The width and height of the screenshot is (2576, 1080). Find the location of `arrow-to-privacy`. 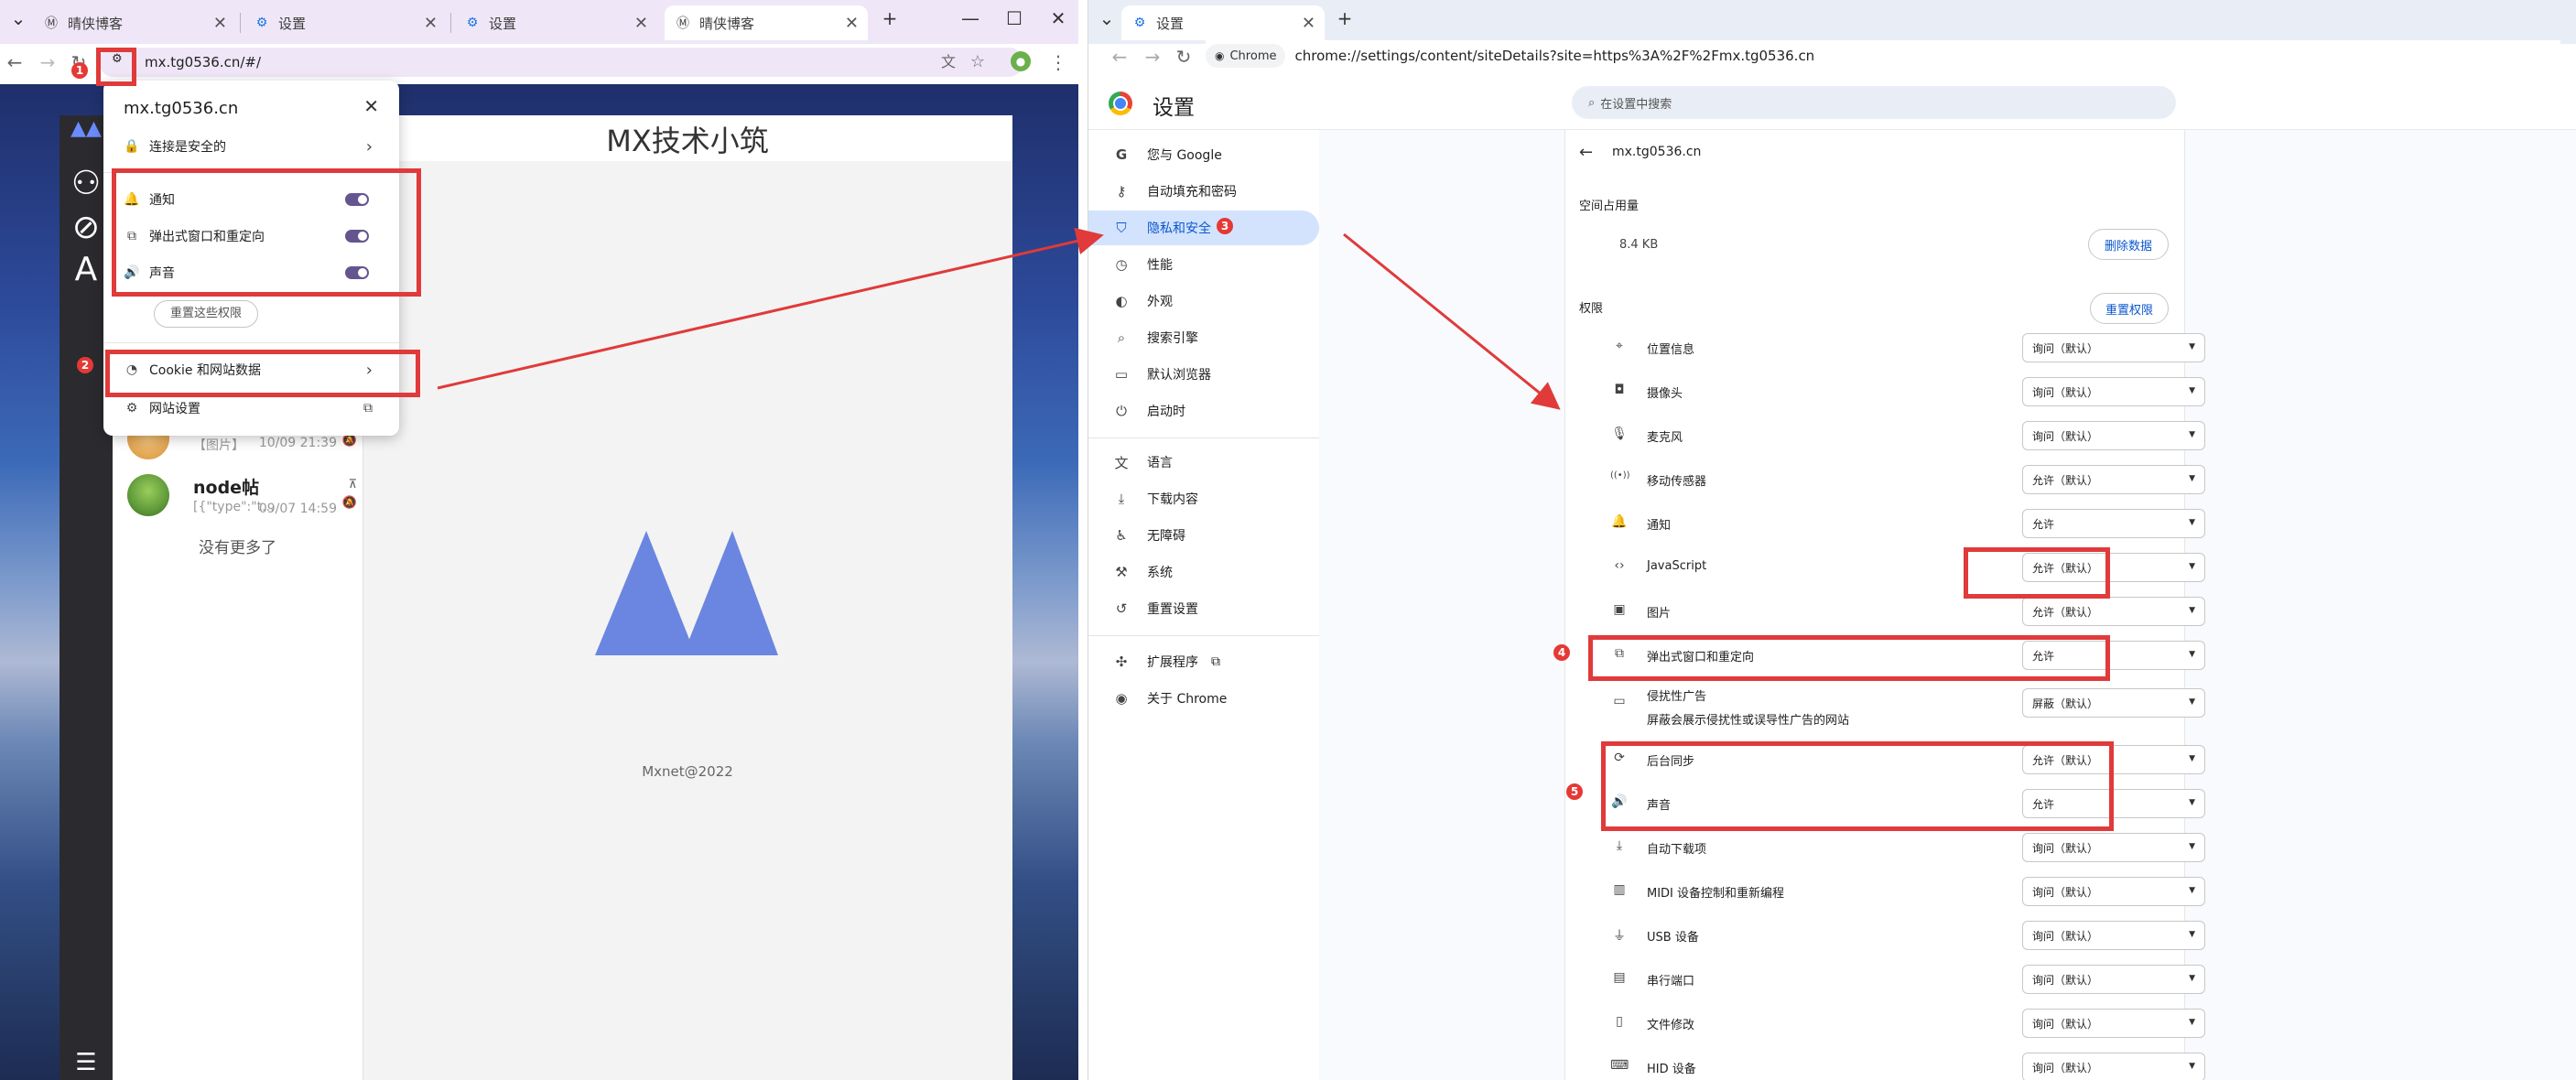

arrow-to-privacy is located at coordinates (771, 308).